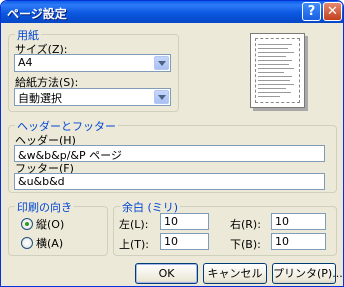 Image resolution: width=344 pixels, height=287 pixels. What do you see at coordinates (50, 224) in the screenshot?
I see `portrait-label: 縦(O)` at bounding box center [50, 224].